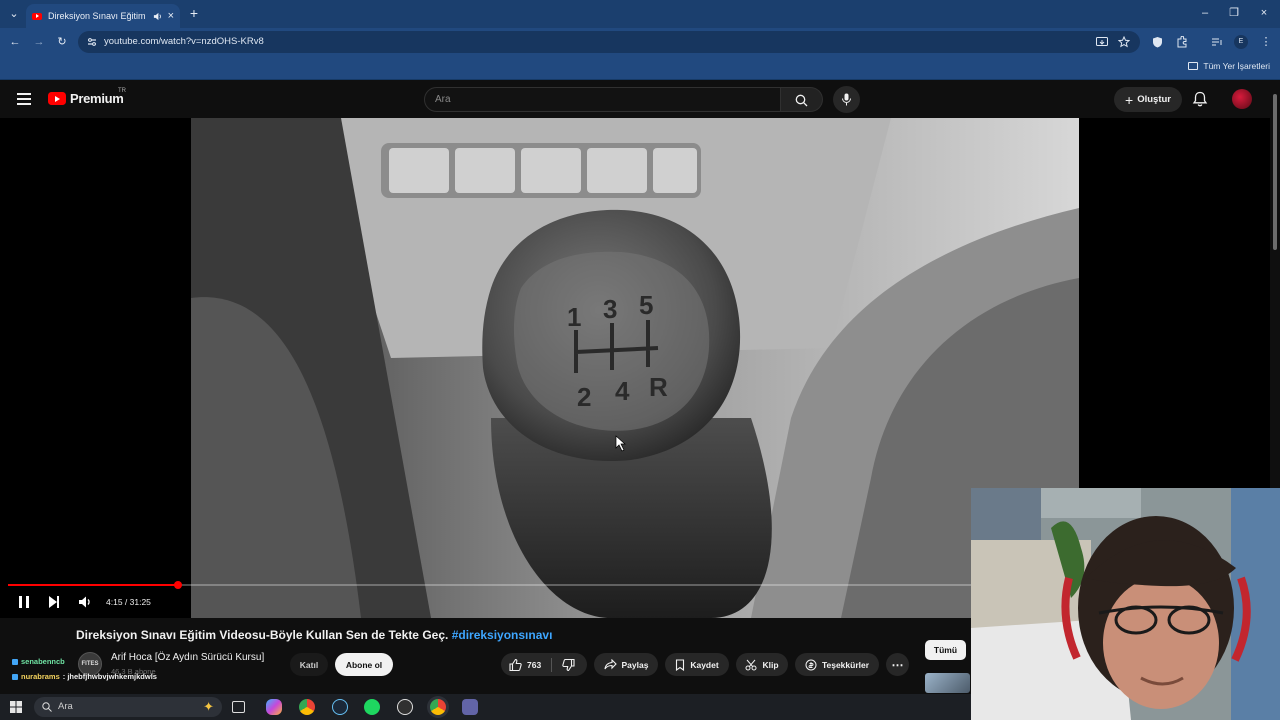  I want to click on shield-extension-icon, so click(1157, 42).